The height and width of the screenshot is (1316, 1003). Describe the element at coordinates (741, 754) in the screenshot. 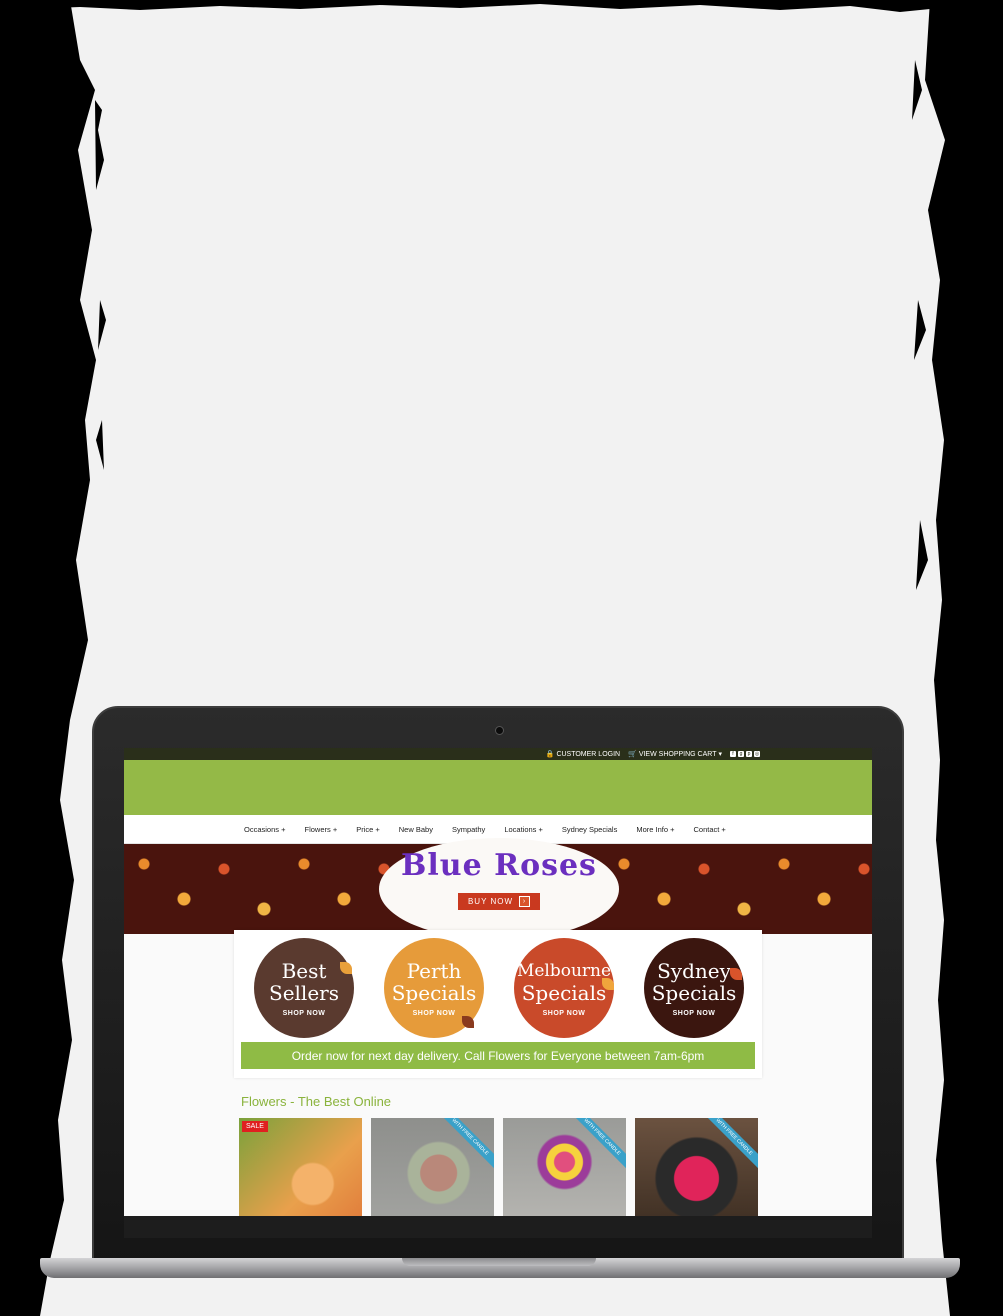

I see `google-plus-icon: g` at that location.